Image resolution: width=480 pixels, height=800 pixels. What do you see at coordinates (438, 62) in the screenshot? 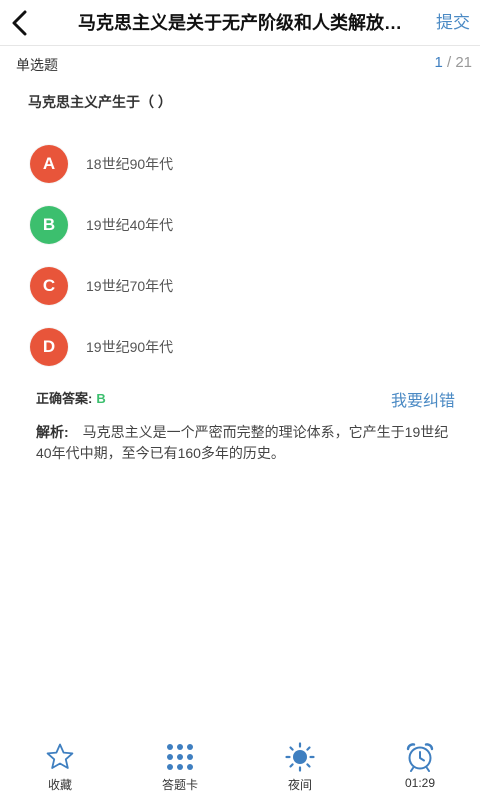
I see `current-question-number: 1` at bounding box center [438, 62].